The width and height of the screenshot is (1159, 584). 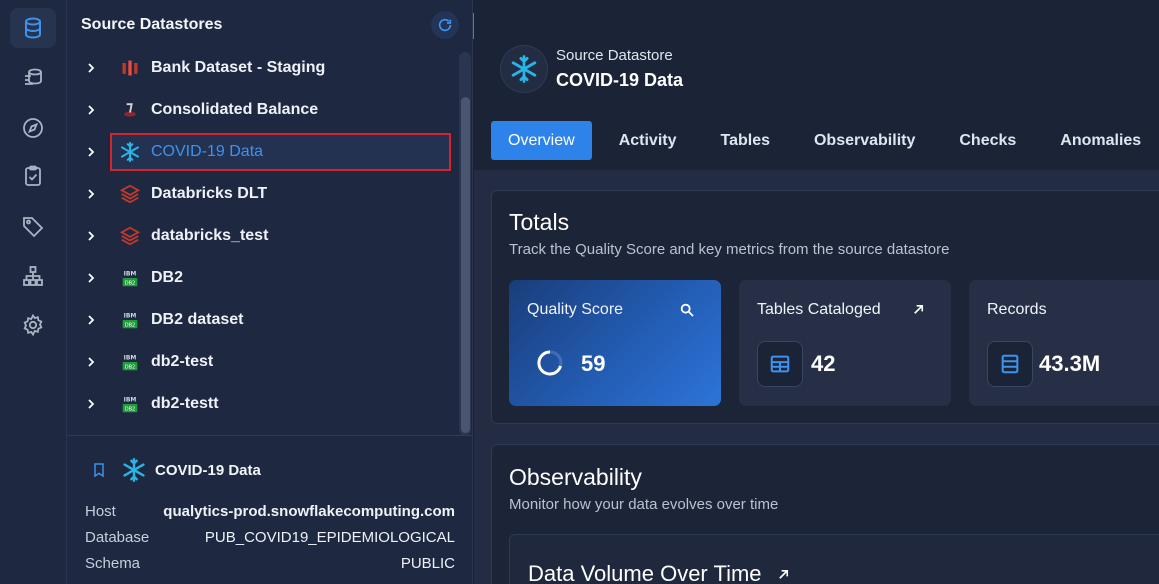 I want to click on tab-tables: Tables, so click(x=745, y=140).